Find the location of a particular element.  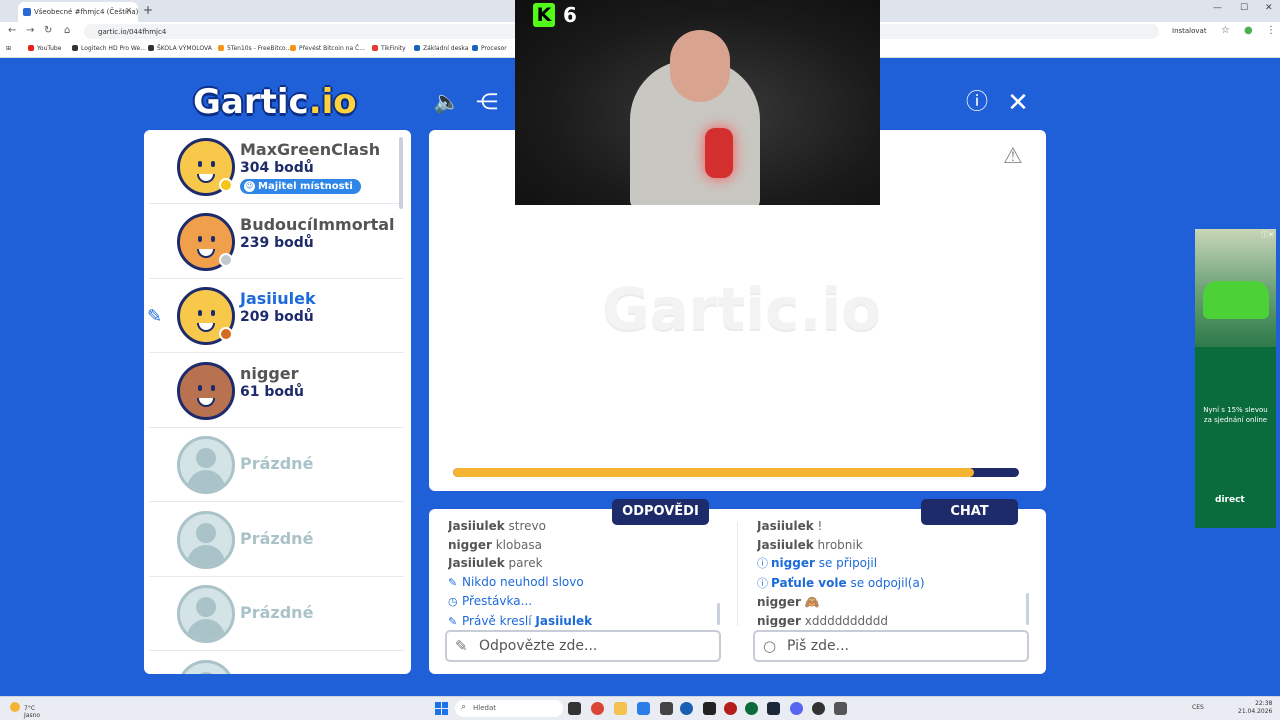

bookmark-item: Procesor is located at coordinates (489, 48).